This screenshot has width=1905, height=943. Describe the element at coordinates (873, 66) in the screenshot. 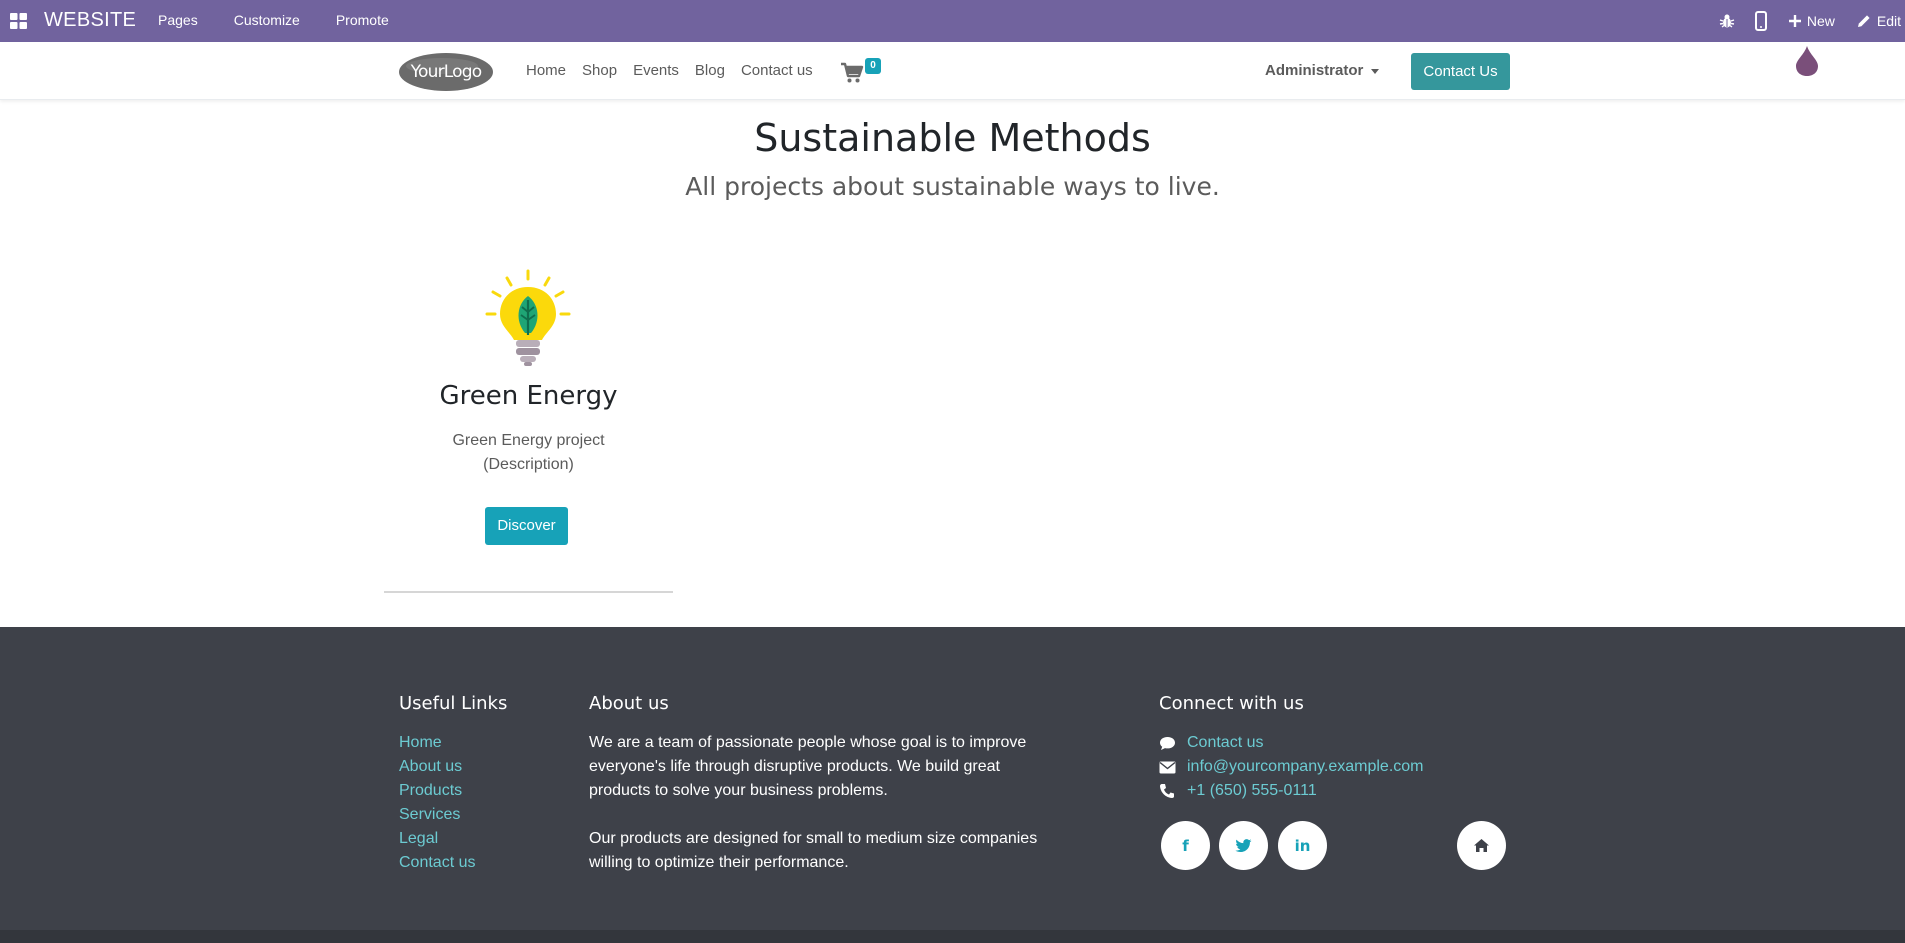

I see `cart-count-badge: 0` at that location.